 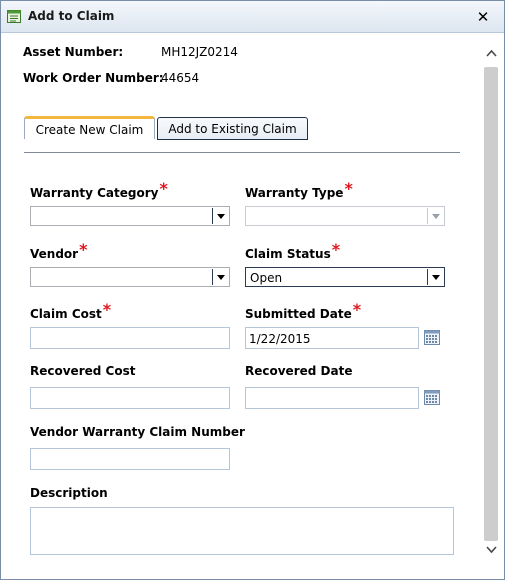 I want to click on claim-status-select: Open, so click(x=345, y=277).